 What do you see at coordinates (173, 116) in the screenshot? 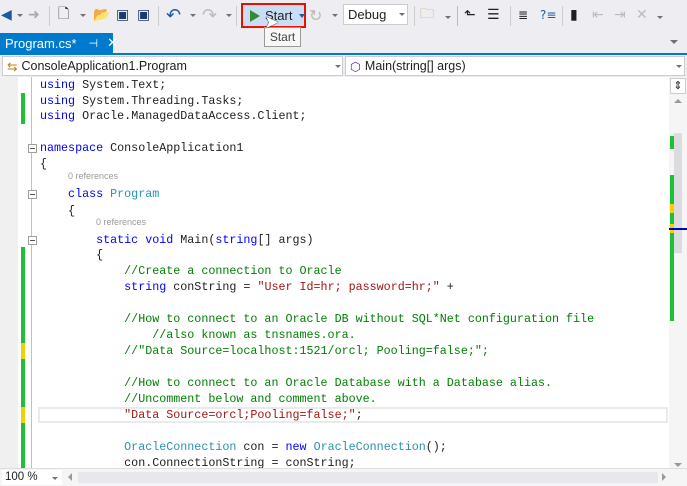
I see `code-line: using Oracle.ManagedDataAccess.Client;` at bounding box center [173, 116].